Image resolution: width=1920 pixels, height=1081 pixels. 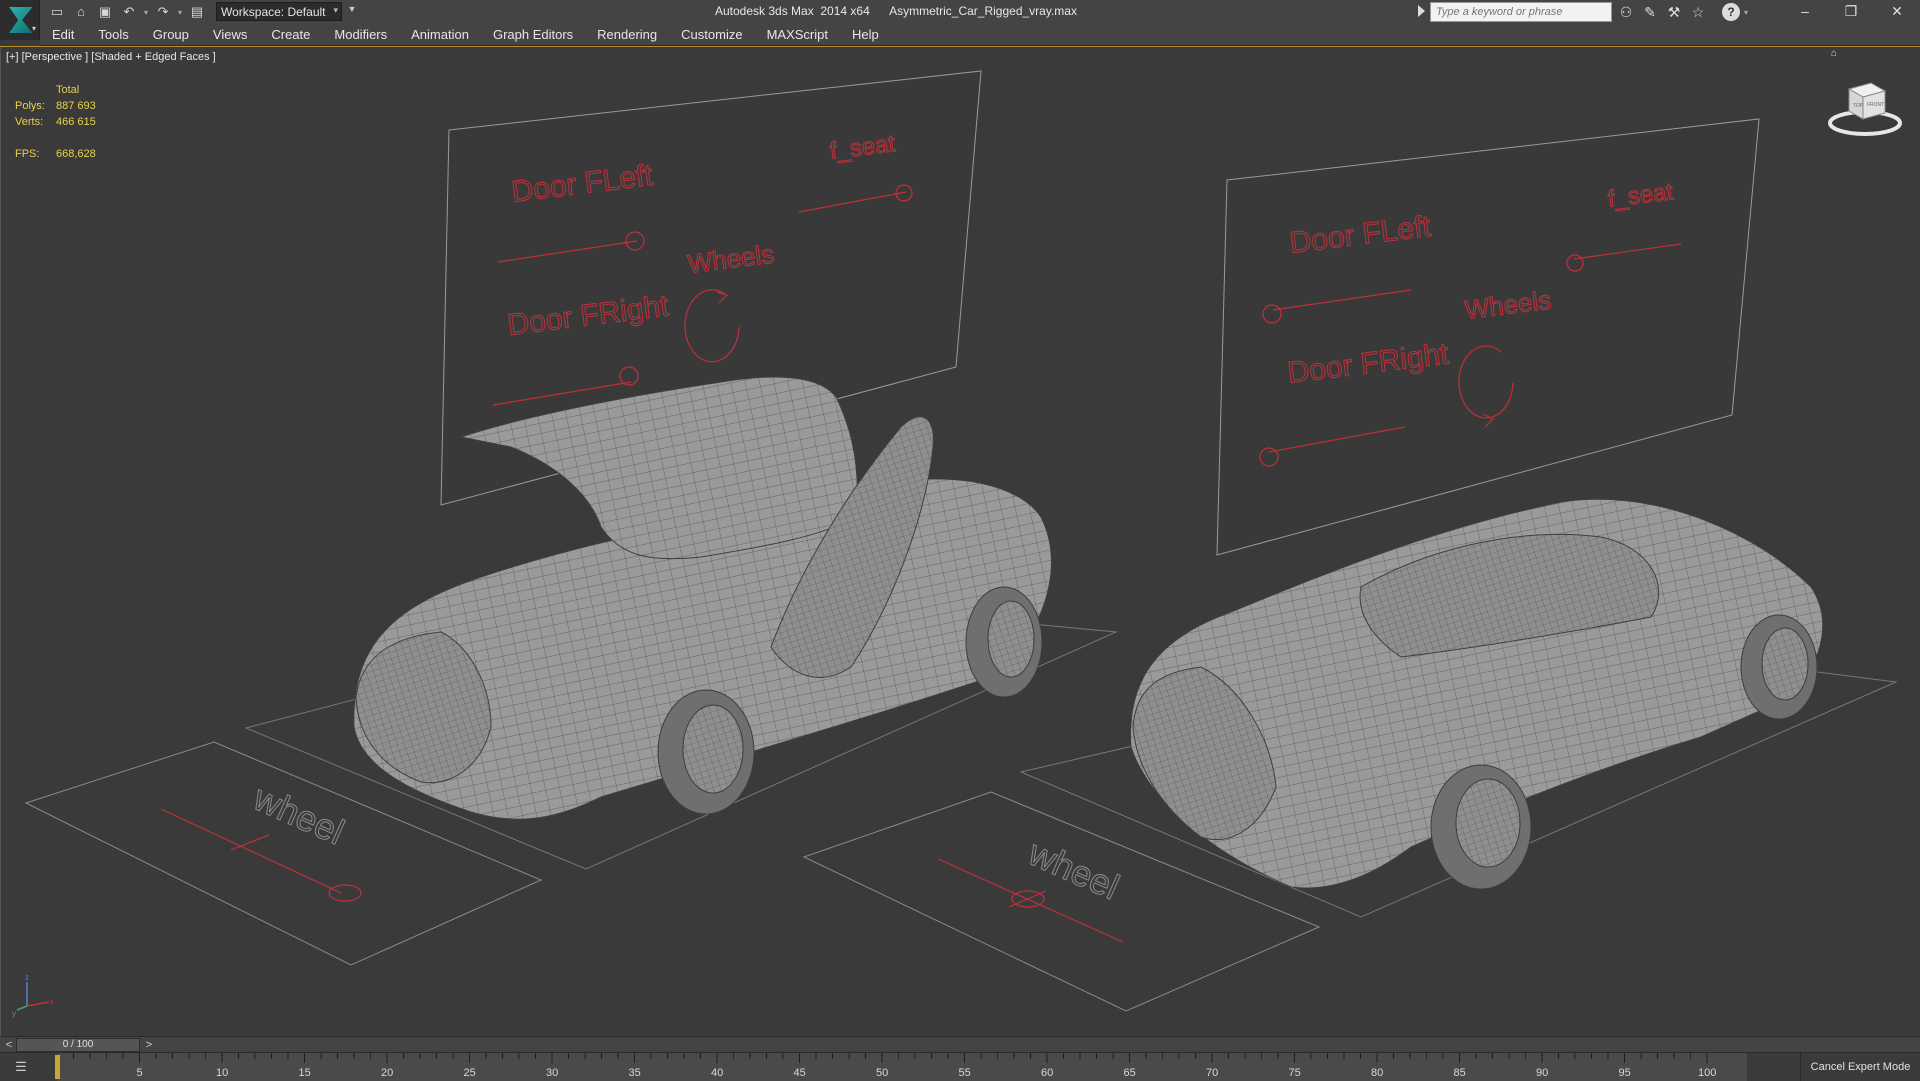 I want to click on window-controls: – ❐ ✕, so click(x=1851, y=12).